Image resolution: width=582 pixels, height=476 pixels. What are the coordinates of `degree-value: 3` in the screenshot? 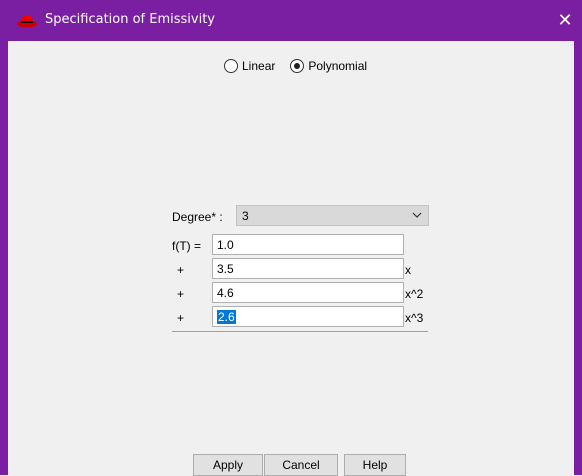 It's located at (245, 215).